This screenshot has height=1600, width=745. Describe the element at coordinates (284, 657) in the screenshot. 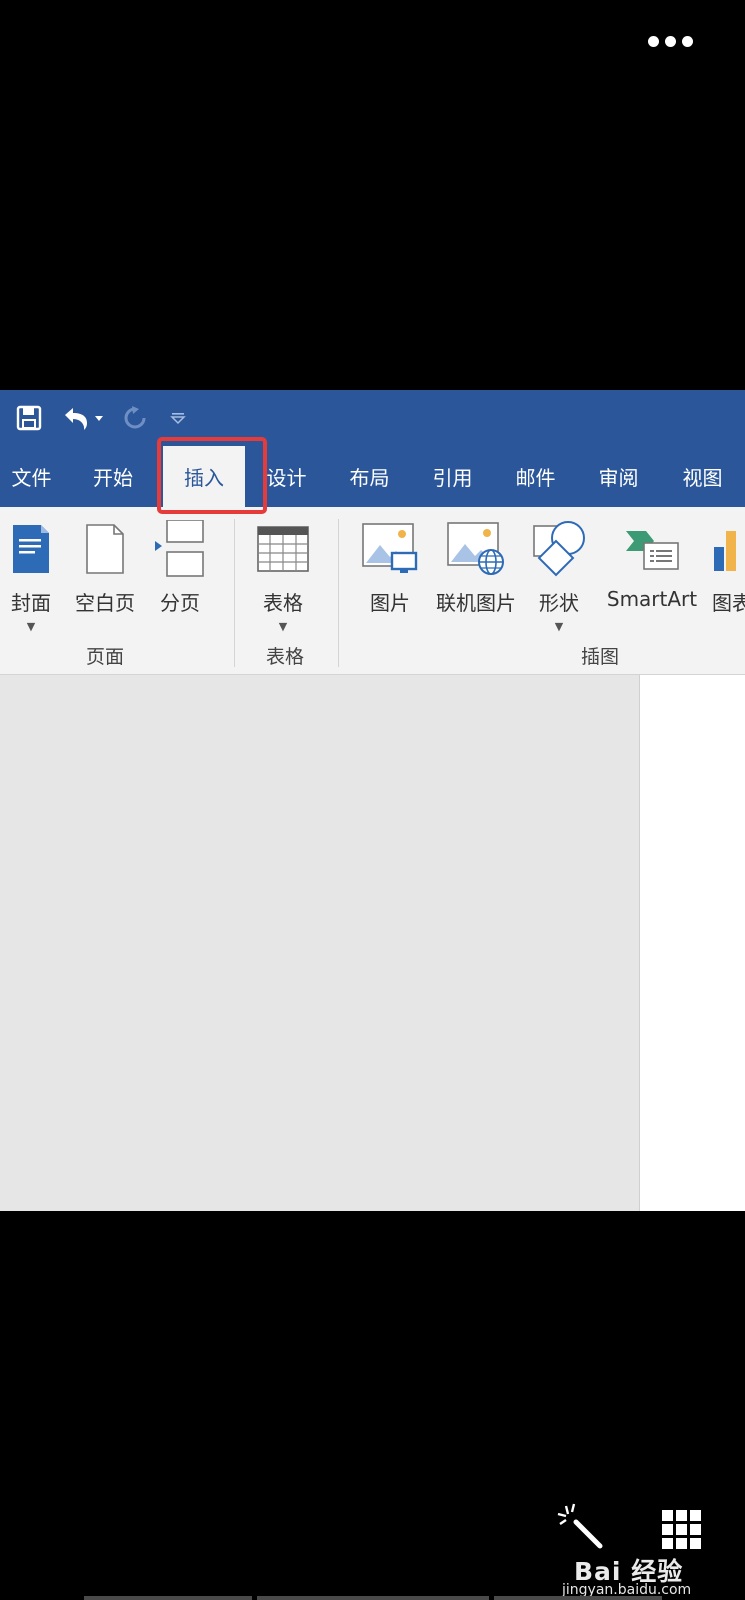

I see `tables-group-label: 表格` at that location.